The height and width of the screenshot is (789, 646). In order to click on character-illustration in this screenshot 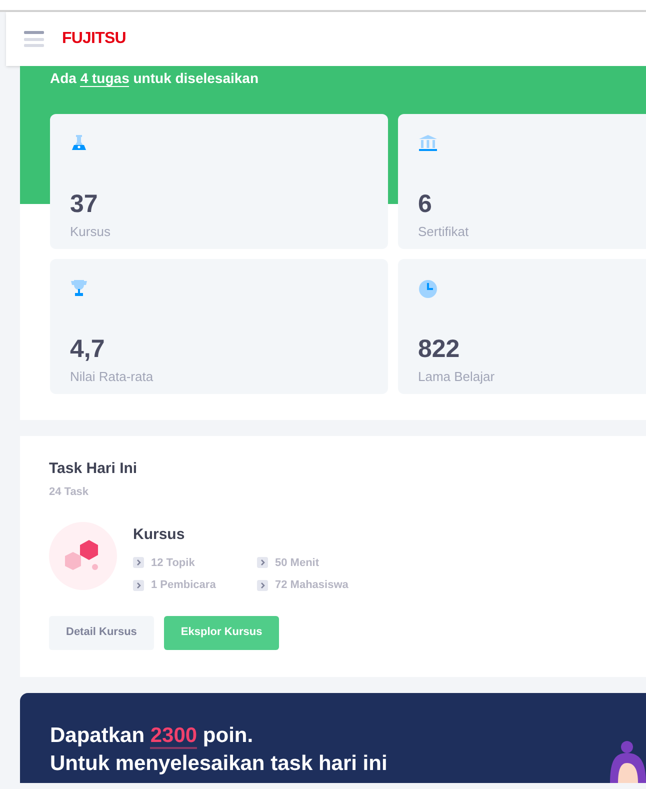, I will do `click(627, 761)`.